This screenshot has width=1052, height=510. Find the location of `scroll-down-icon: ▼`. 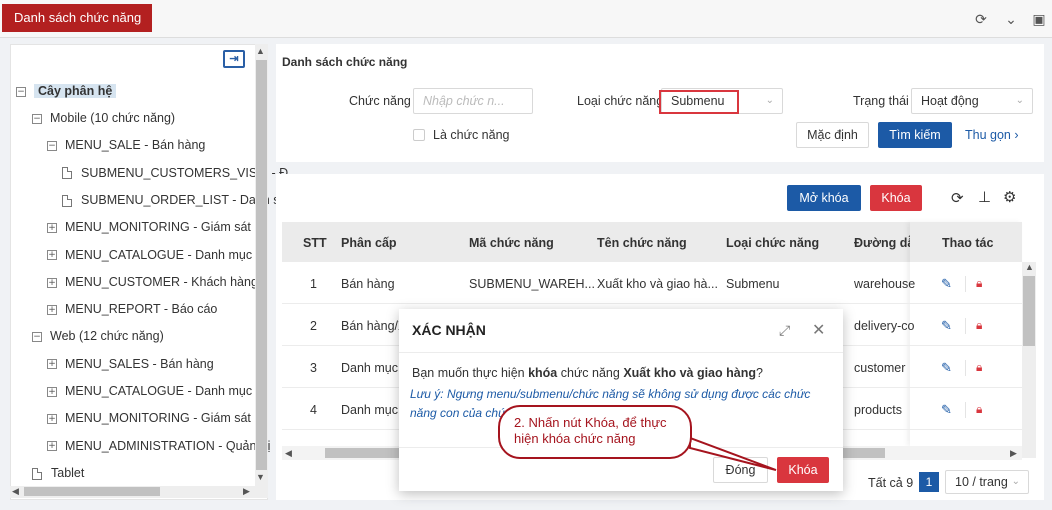

scroll-down-icon: ▼ is located at coordinates (260, 477).